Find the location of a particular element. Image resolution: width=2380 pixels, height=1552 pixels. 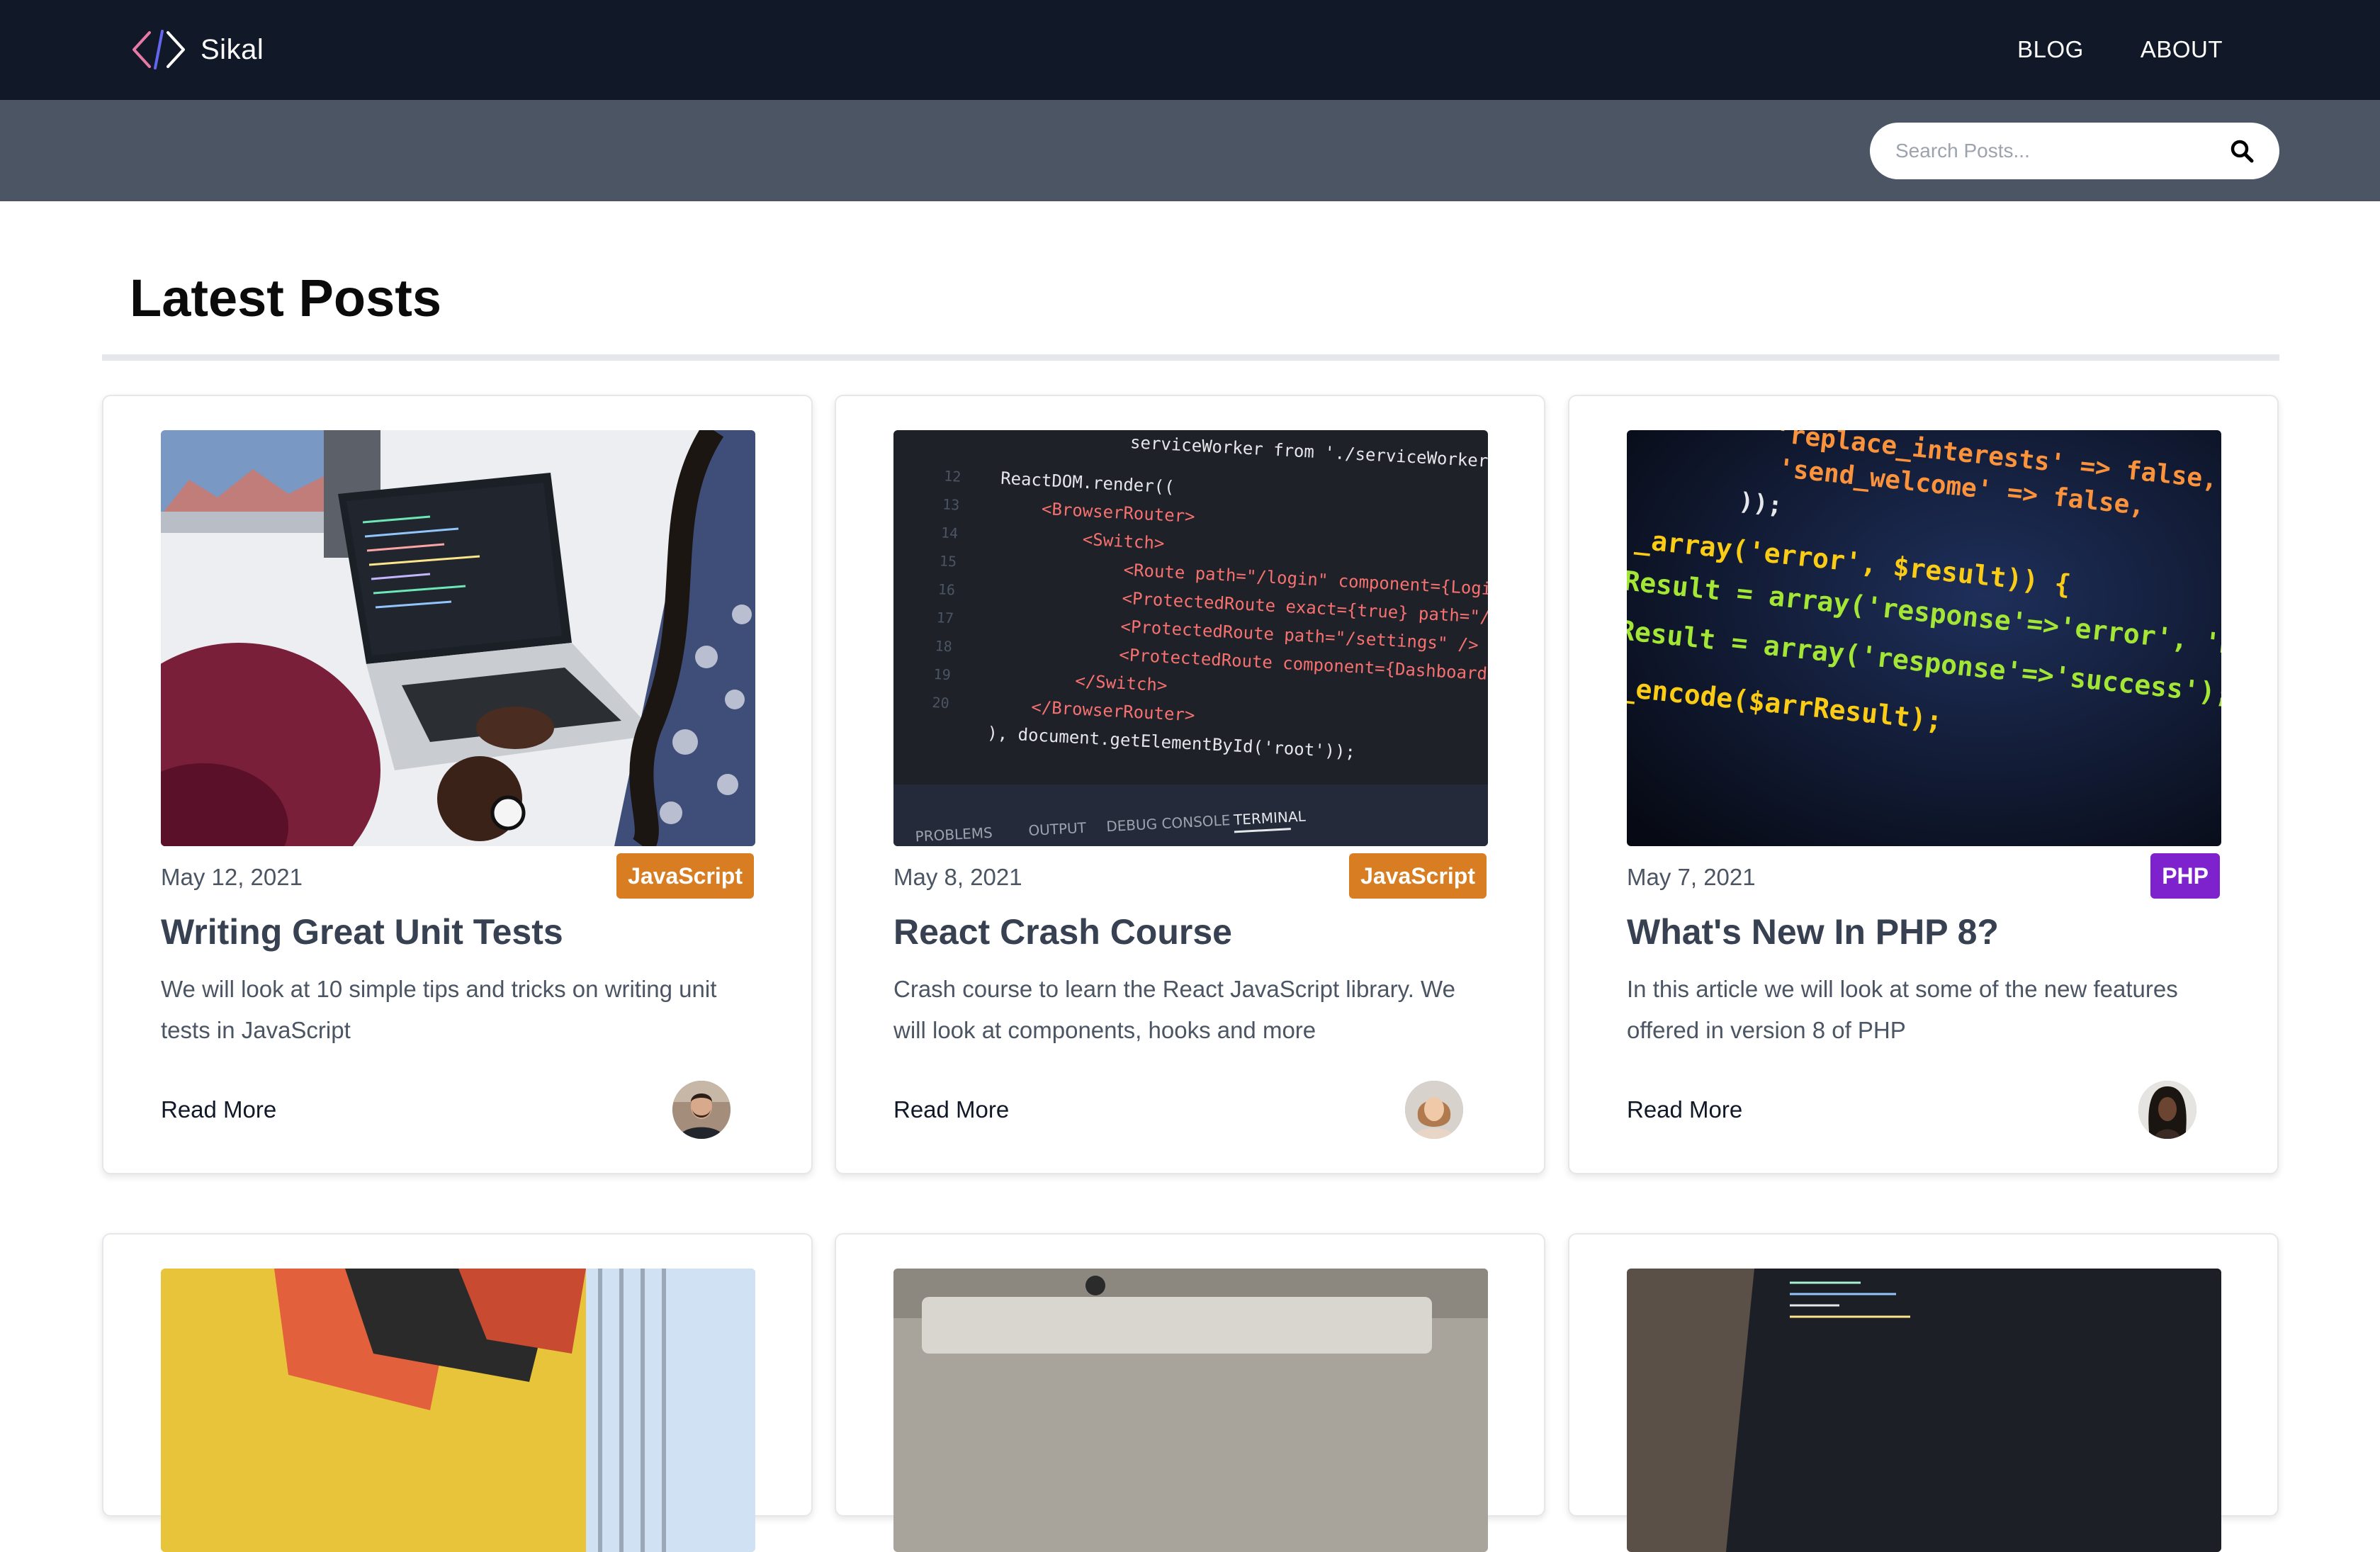

svg-text: 18 is located at coordinates (943, 646).